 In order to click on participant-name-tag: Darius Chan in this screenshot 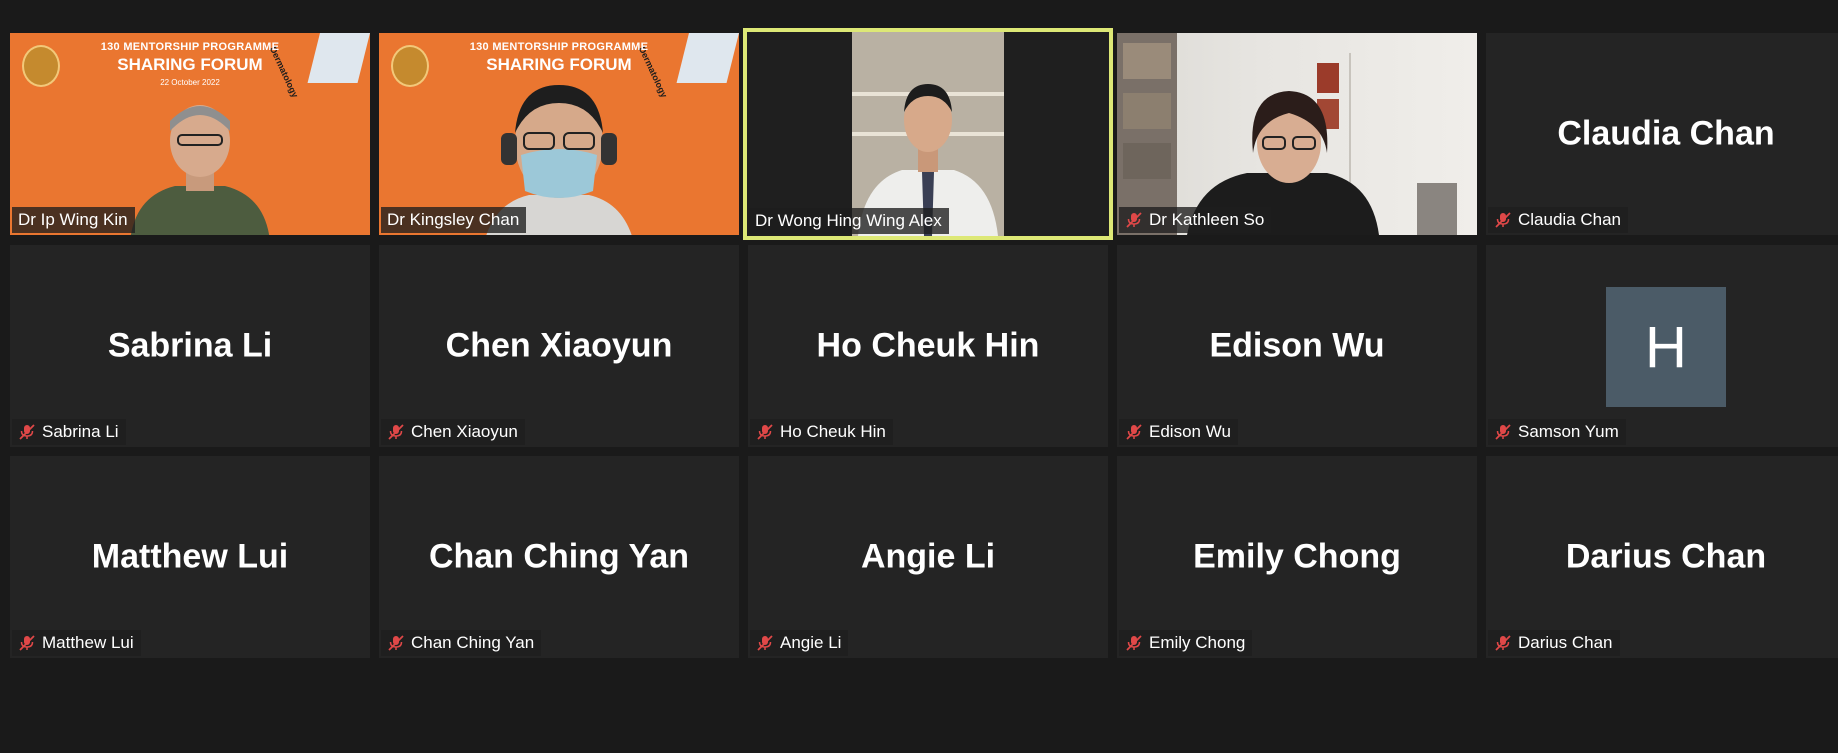, I will do `click(1554, 643)`.